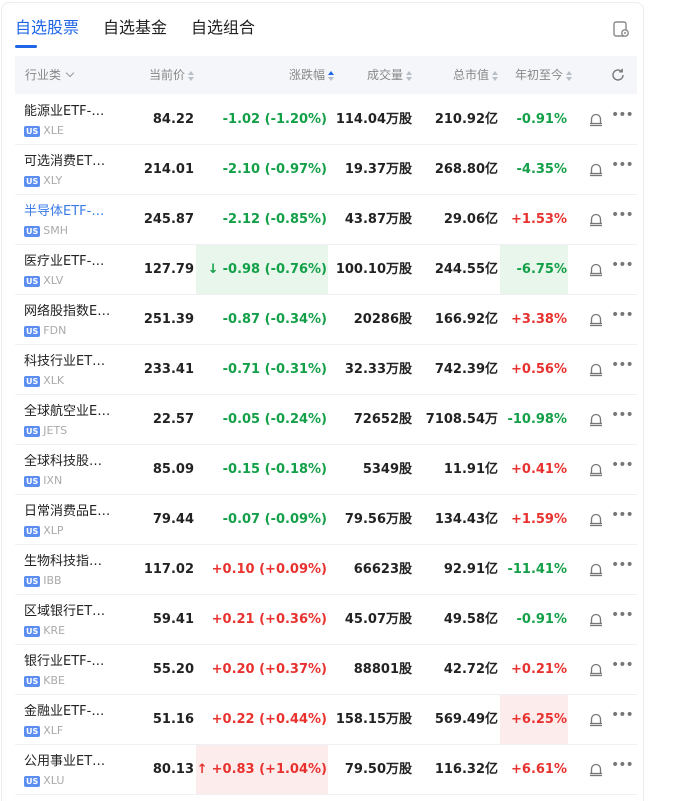  I want to click on ticker-line: US XLP, so click(44, 531).